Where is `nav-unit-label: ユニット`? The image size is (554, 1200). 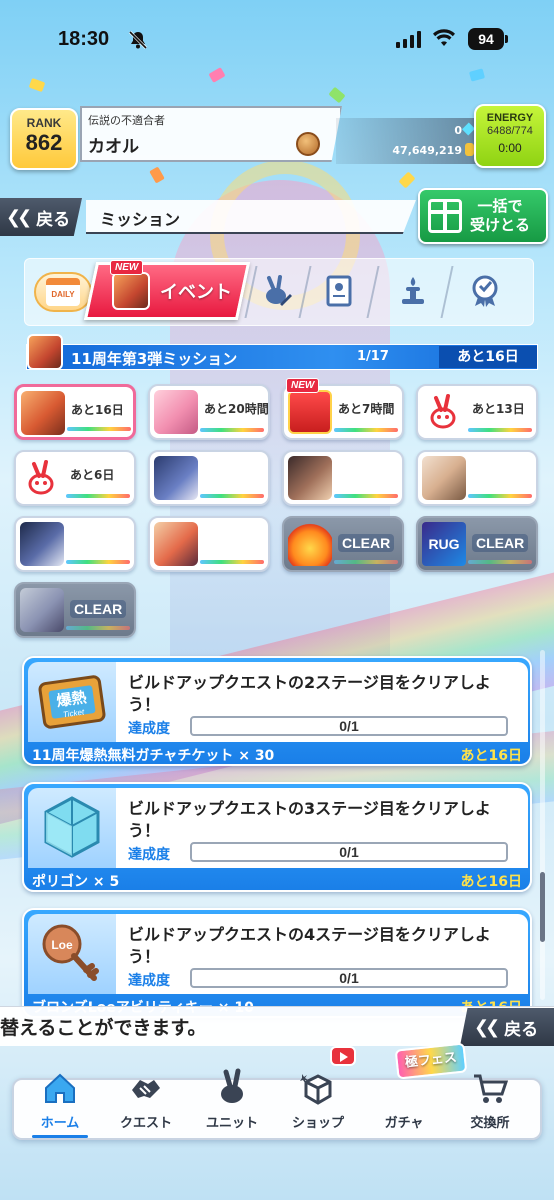 nav-unit-label: ユニット is located at coordinates (231, 1123).